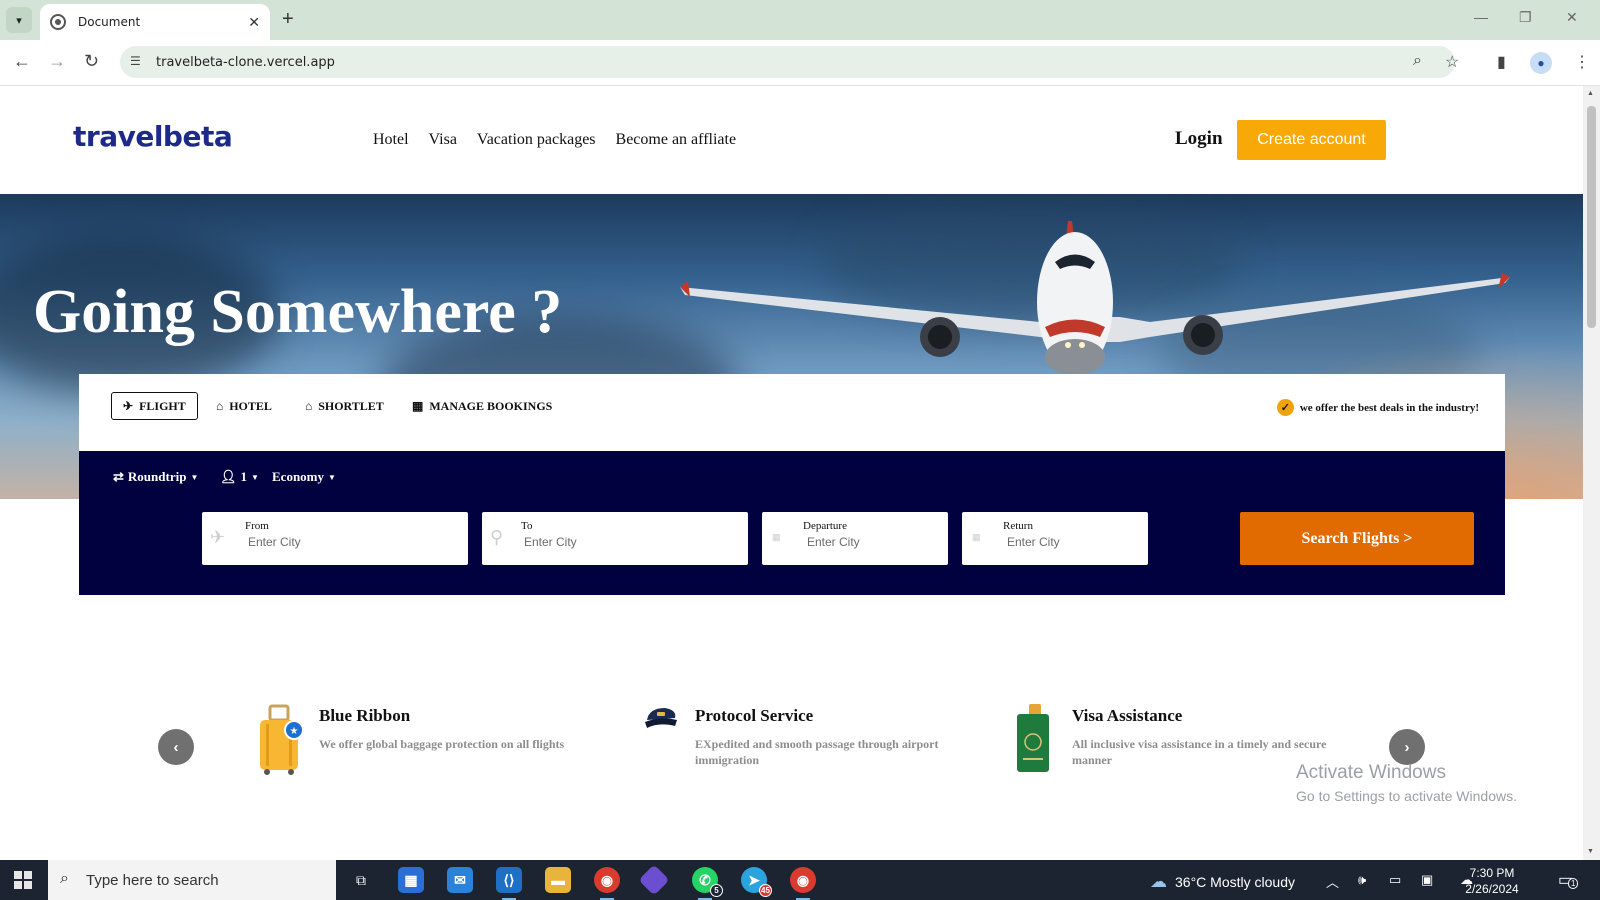  What do you see at coordinates (257, 526) in the screenshot?
I see `from-label: From` at bounding box center [257, 526].